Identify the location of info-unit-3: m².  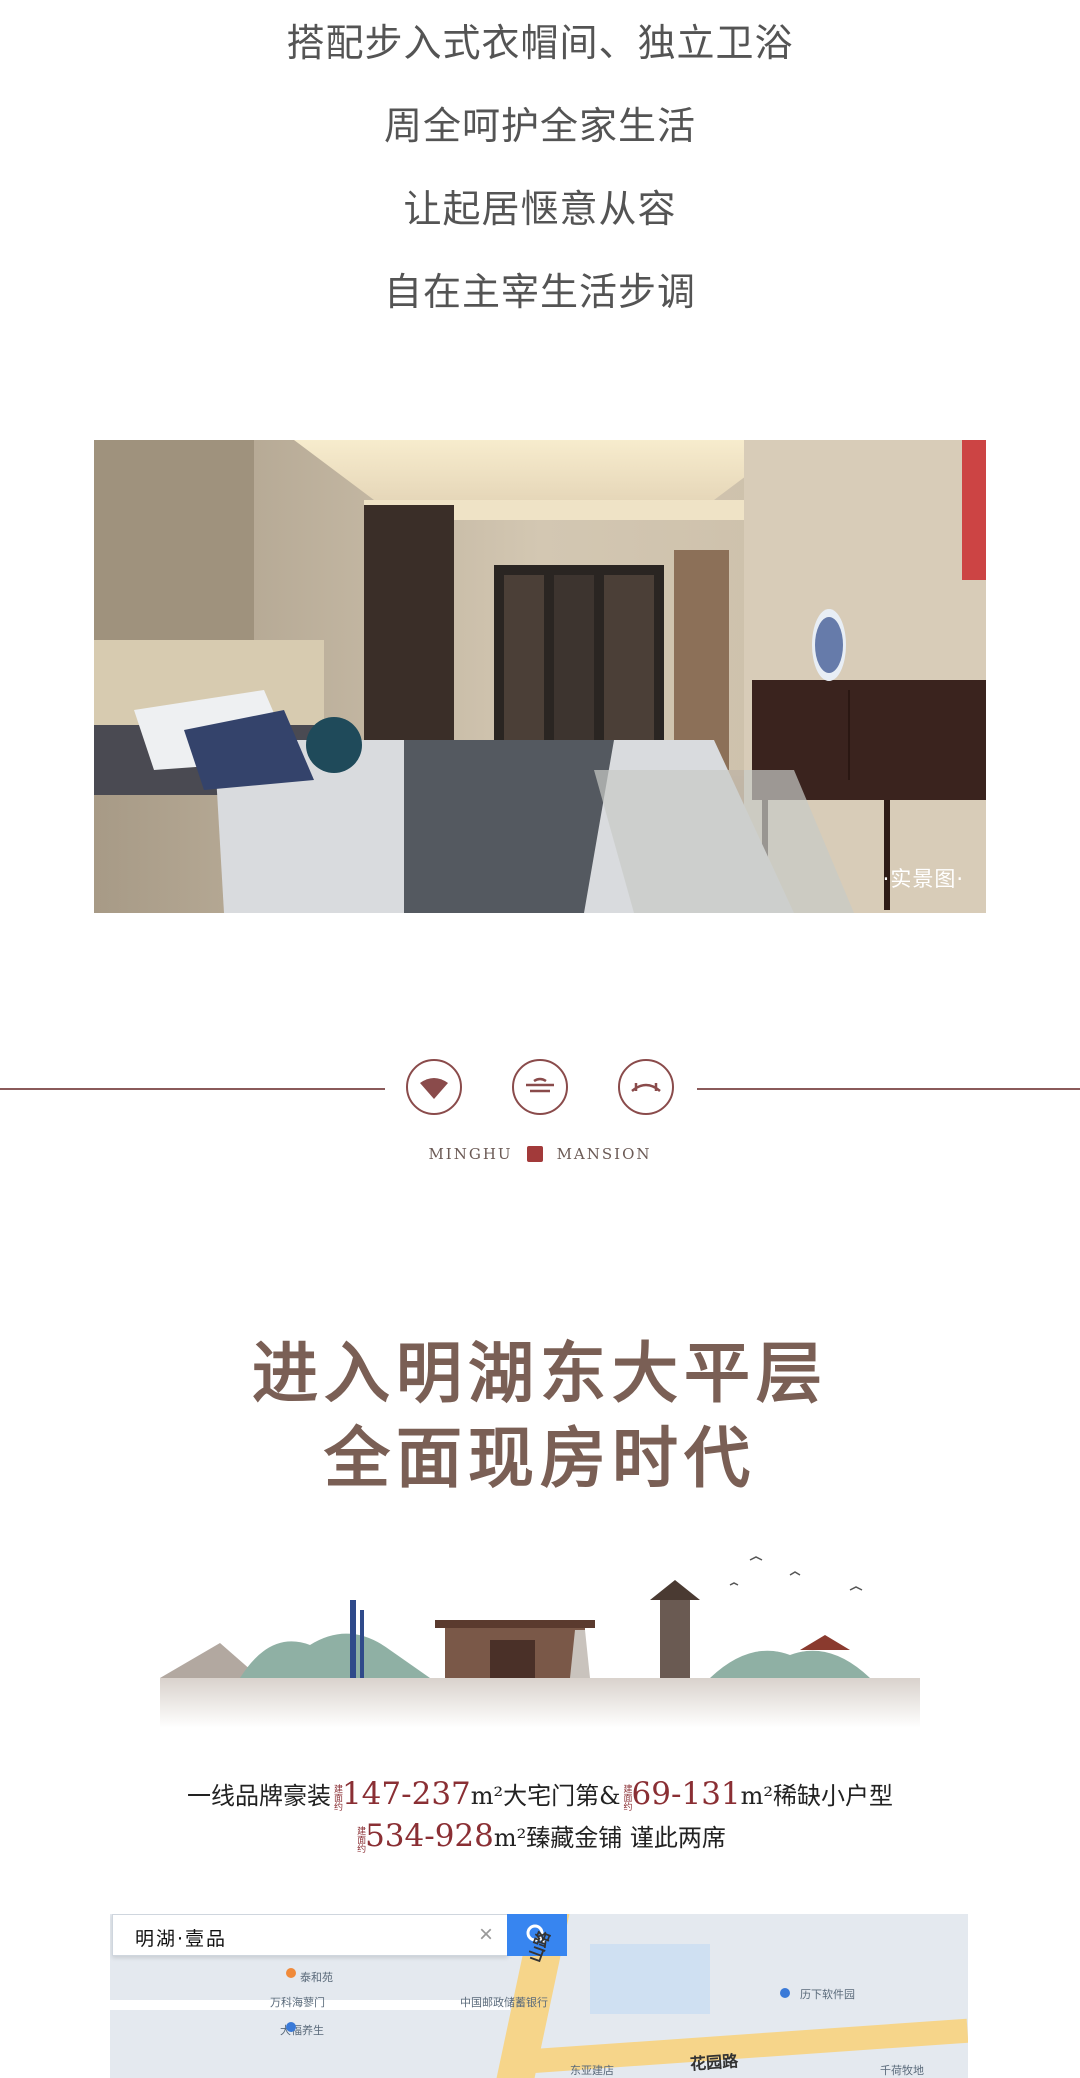
(510, 1838).